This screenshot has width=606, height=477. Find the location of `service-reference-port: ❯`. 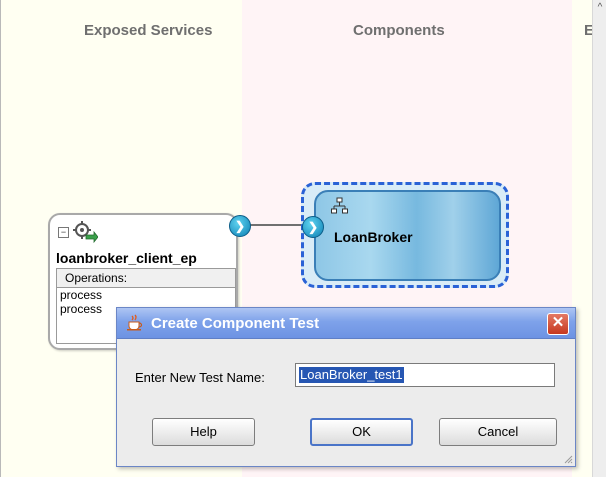

service-reference-port: ❯ is located at coordinates (240, 226).